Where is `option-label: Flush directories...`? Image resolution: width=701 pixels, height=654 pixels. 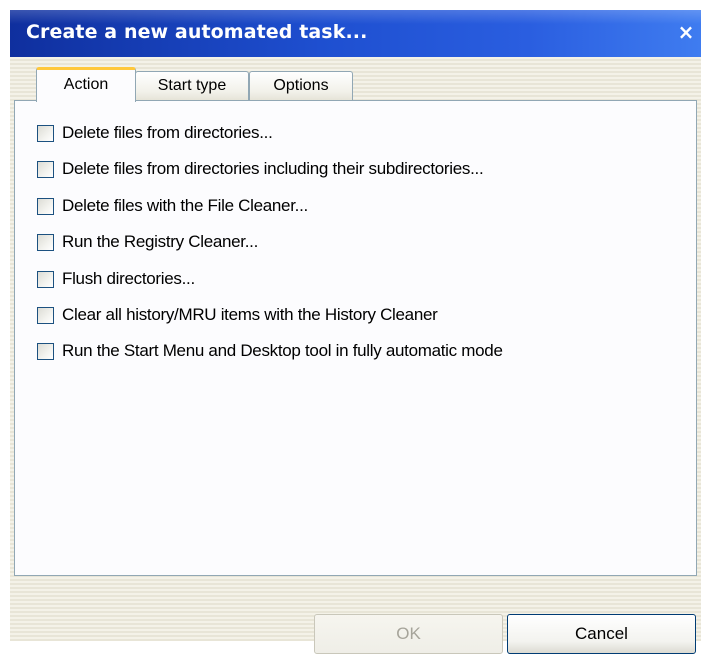 option-label: Flush directories... is located at coordinates (128, 278).